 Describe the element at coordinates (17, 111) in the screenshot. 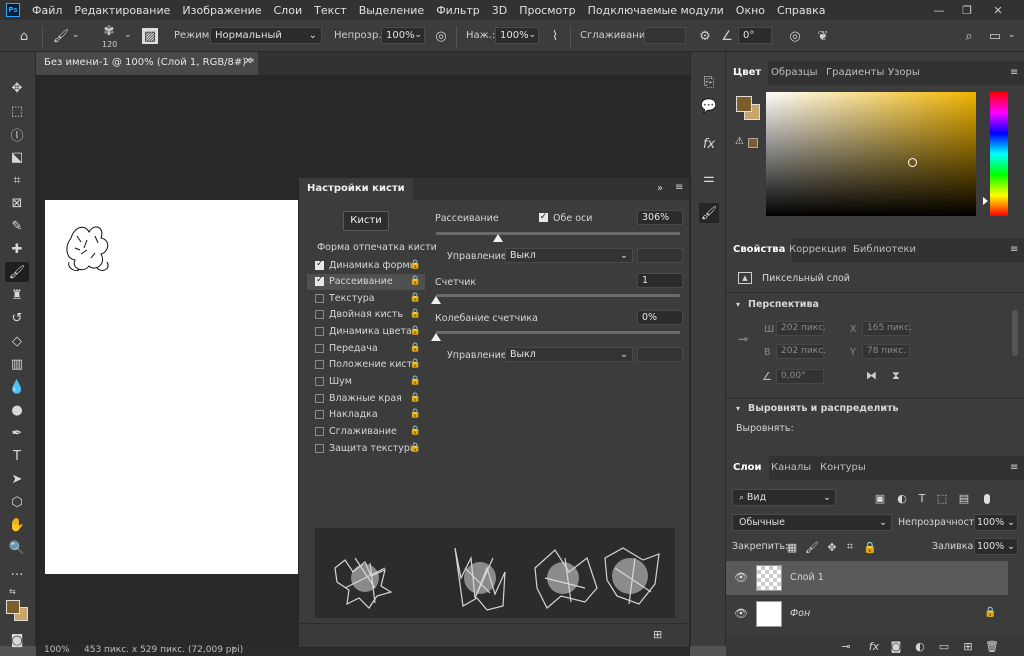

I see `marquee-tool-icon: ⬚` at that location.